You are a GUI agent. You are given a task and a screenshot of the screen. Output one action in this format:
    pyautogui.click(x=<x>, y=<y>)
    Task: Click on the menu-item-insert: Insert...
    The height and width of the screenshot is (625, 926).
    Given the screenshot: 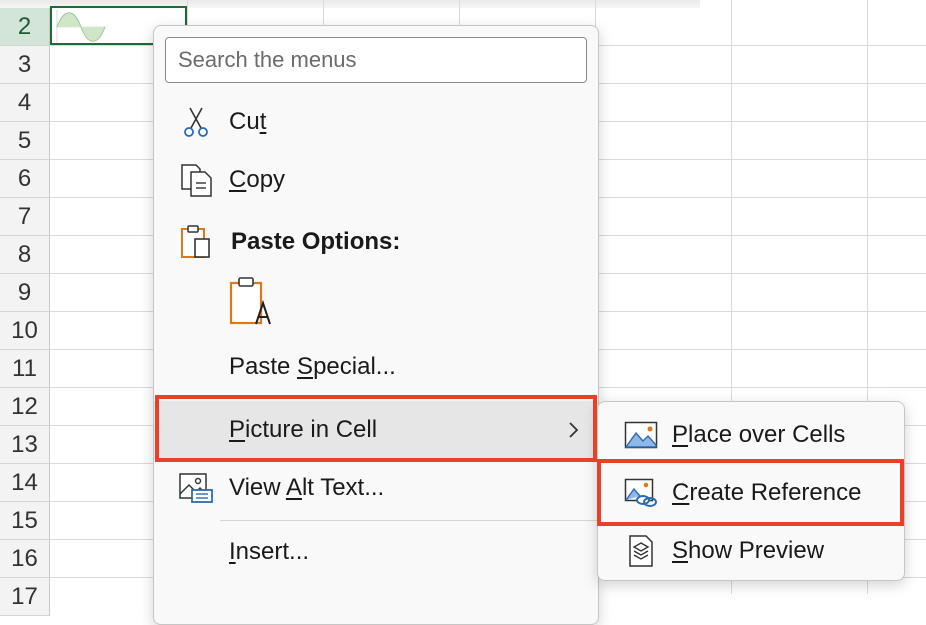 What is the action you would take?
    pyautogui.click(x=376, y=552)
    